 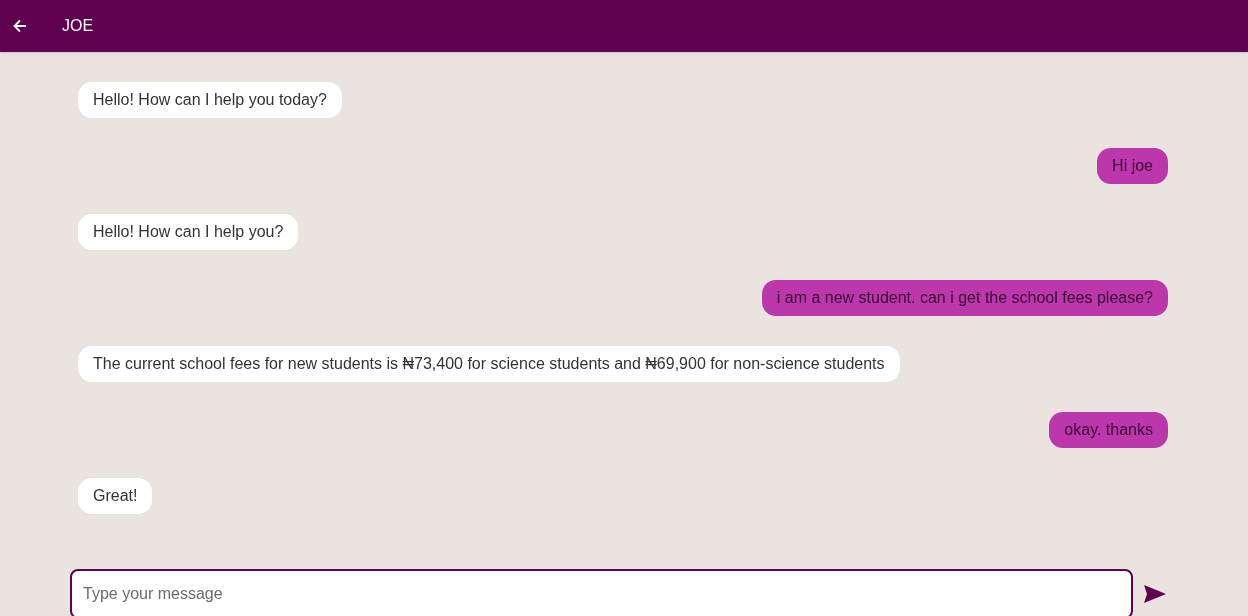 I want to click on message-bubble: okay. thanks, so click(x=1108, y=430).